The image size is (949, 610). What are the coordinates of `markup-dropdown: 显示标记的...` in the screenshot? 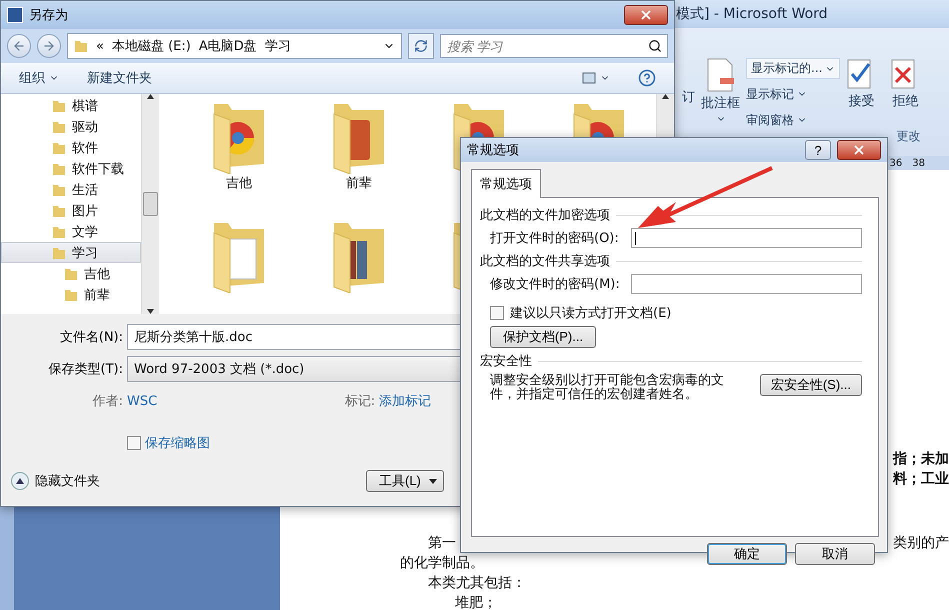 It's located at (793, 68).